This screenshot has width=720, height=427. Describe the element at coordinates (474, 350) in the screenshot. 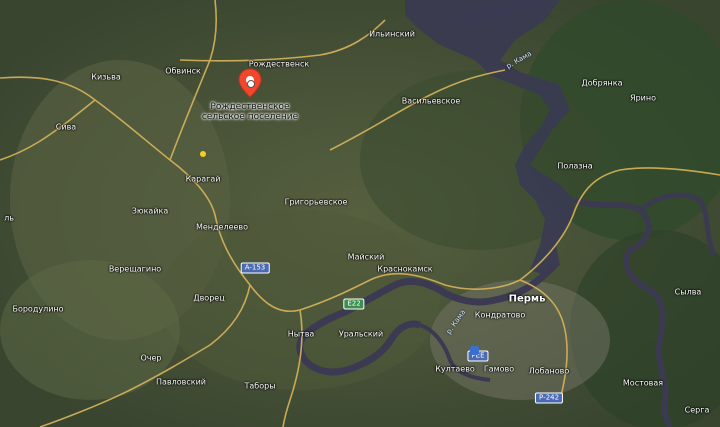

I see `airport-icon` at that location.